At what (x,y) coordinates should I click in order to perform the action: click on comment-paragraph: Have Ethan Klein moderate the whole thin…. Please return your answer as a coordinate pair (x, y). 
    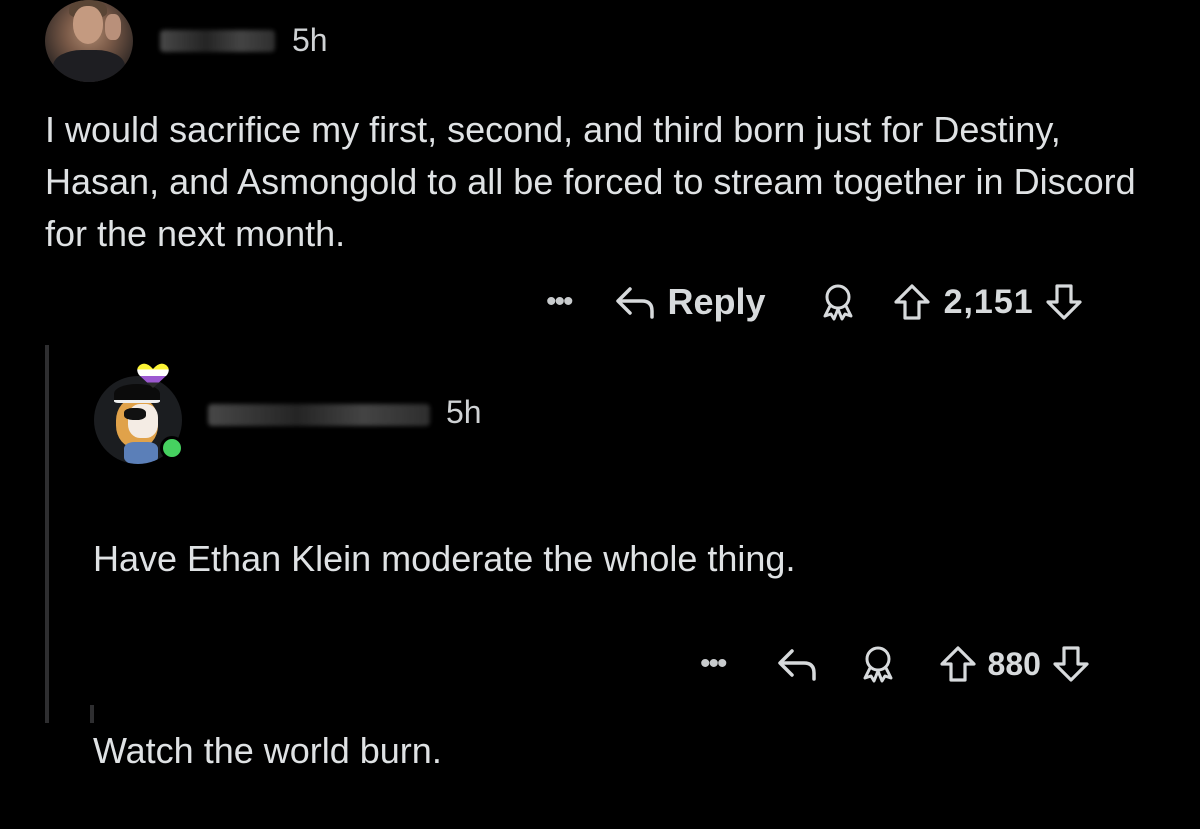
    Looking at the image, I should click on (444, 558).